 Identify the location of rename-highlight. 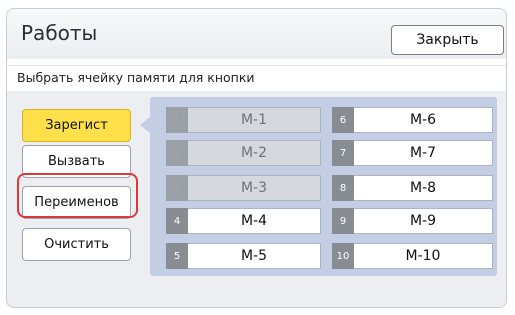
(77, 195).